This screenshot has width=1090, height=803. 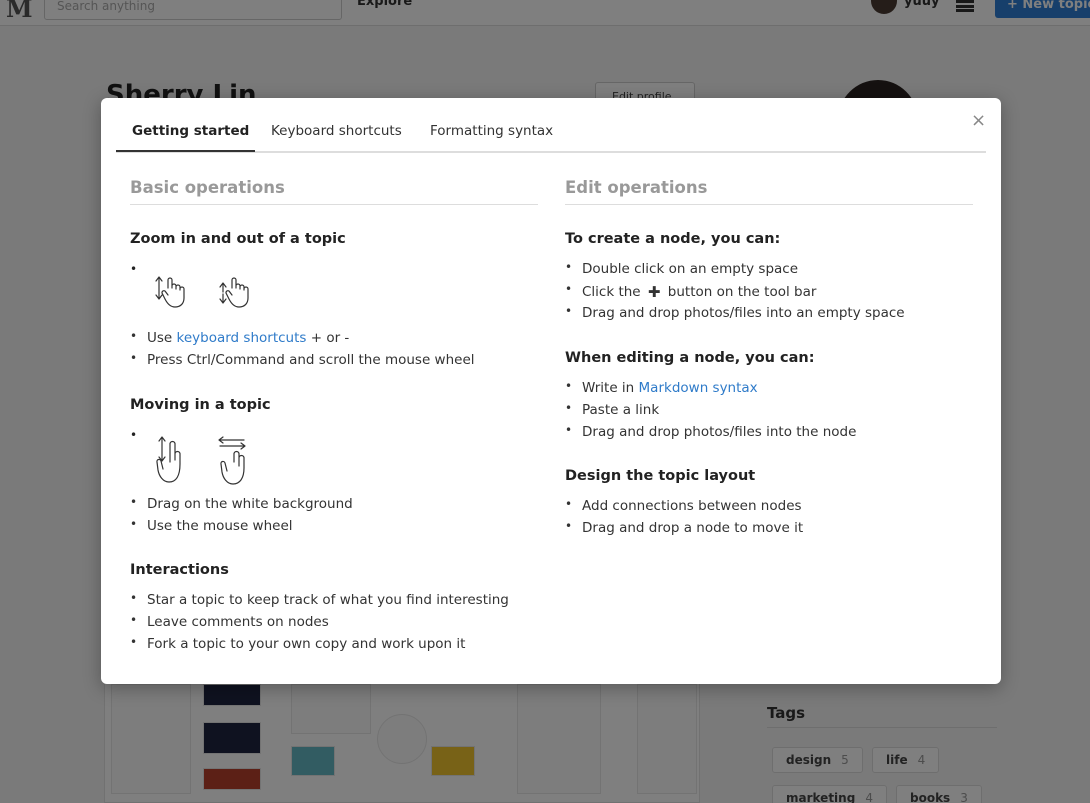 I want to click on editing-node-heading: When editing a node, you can:, so click(x=690, y=358).